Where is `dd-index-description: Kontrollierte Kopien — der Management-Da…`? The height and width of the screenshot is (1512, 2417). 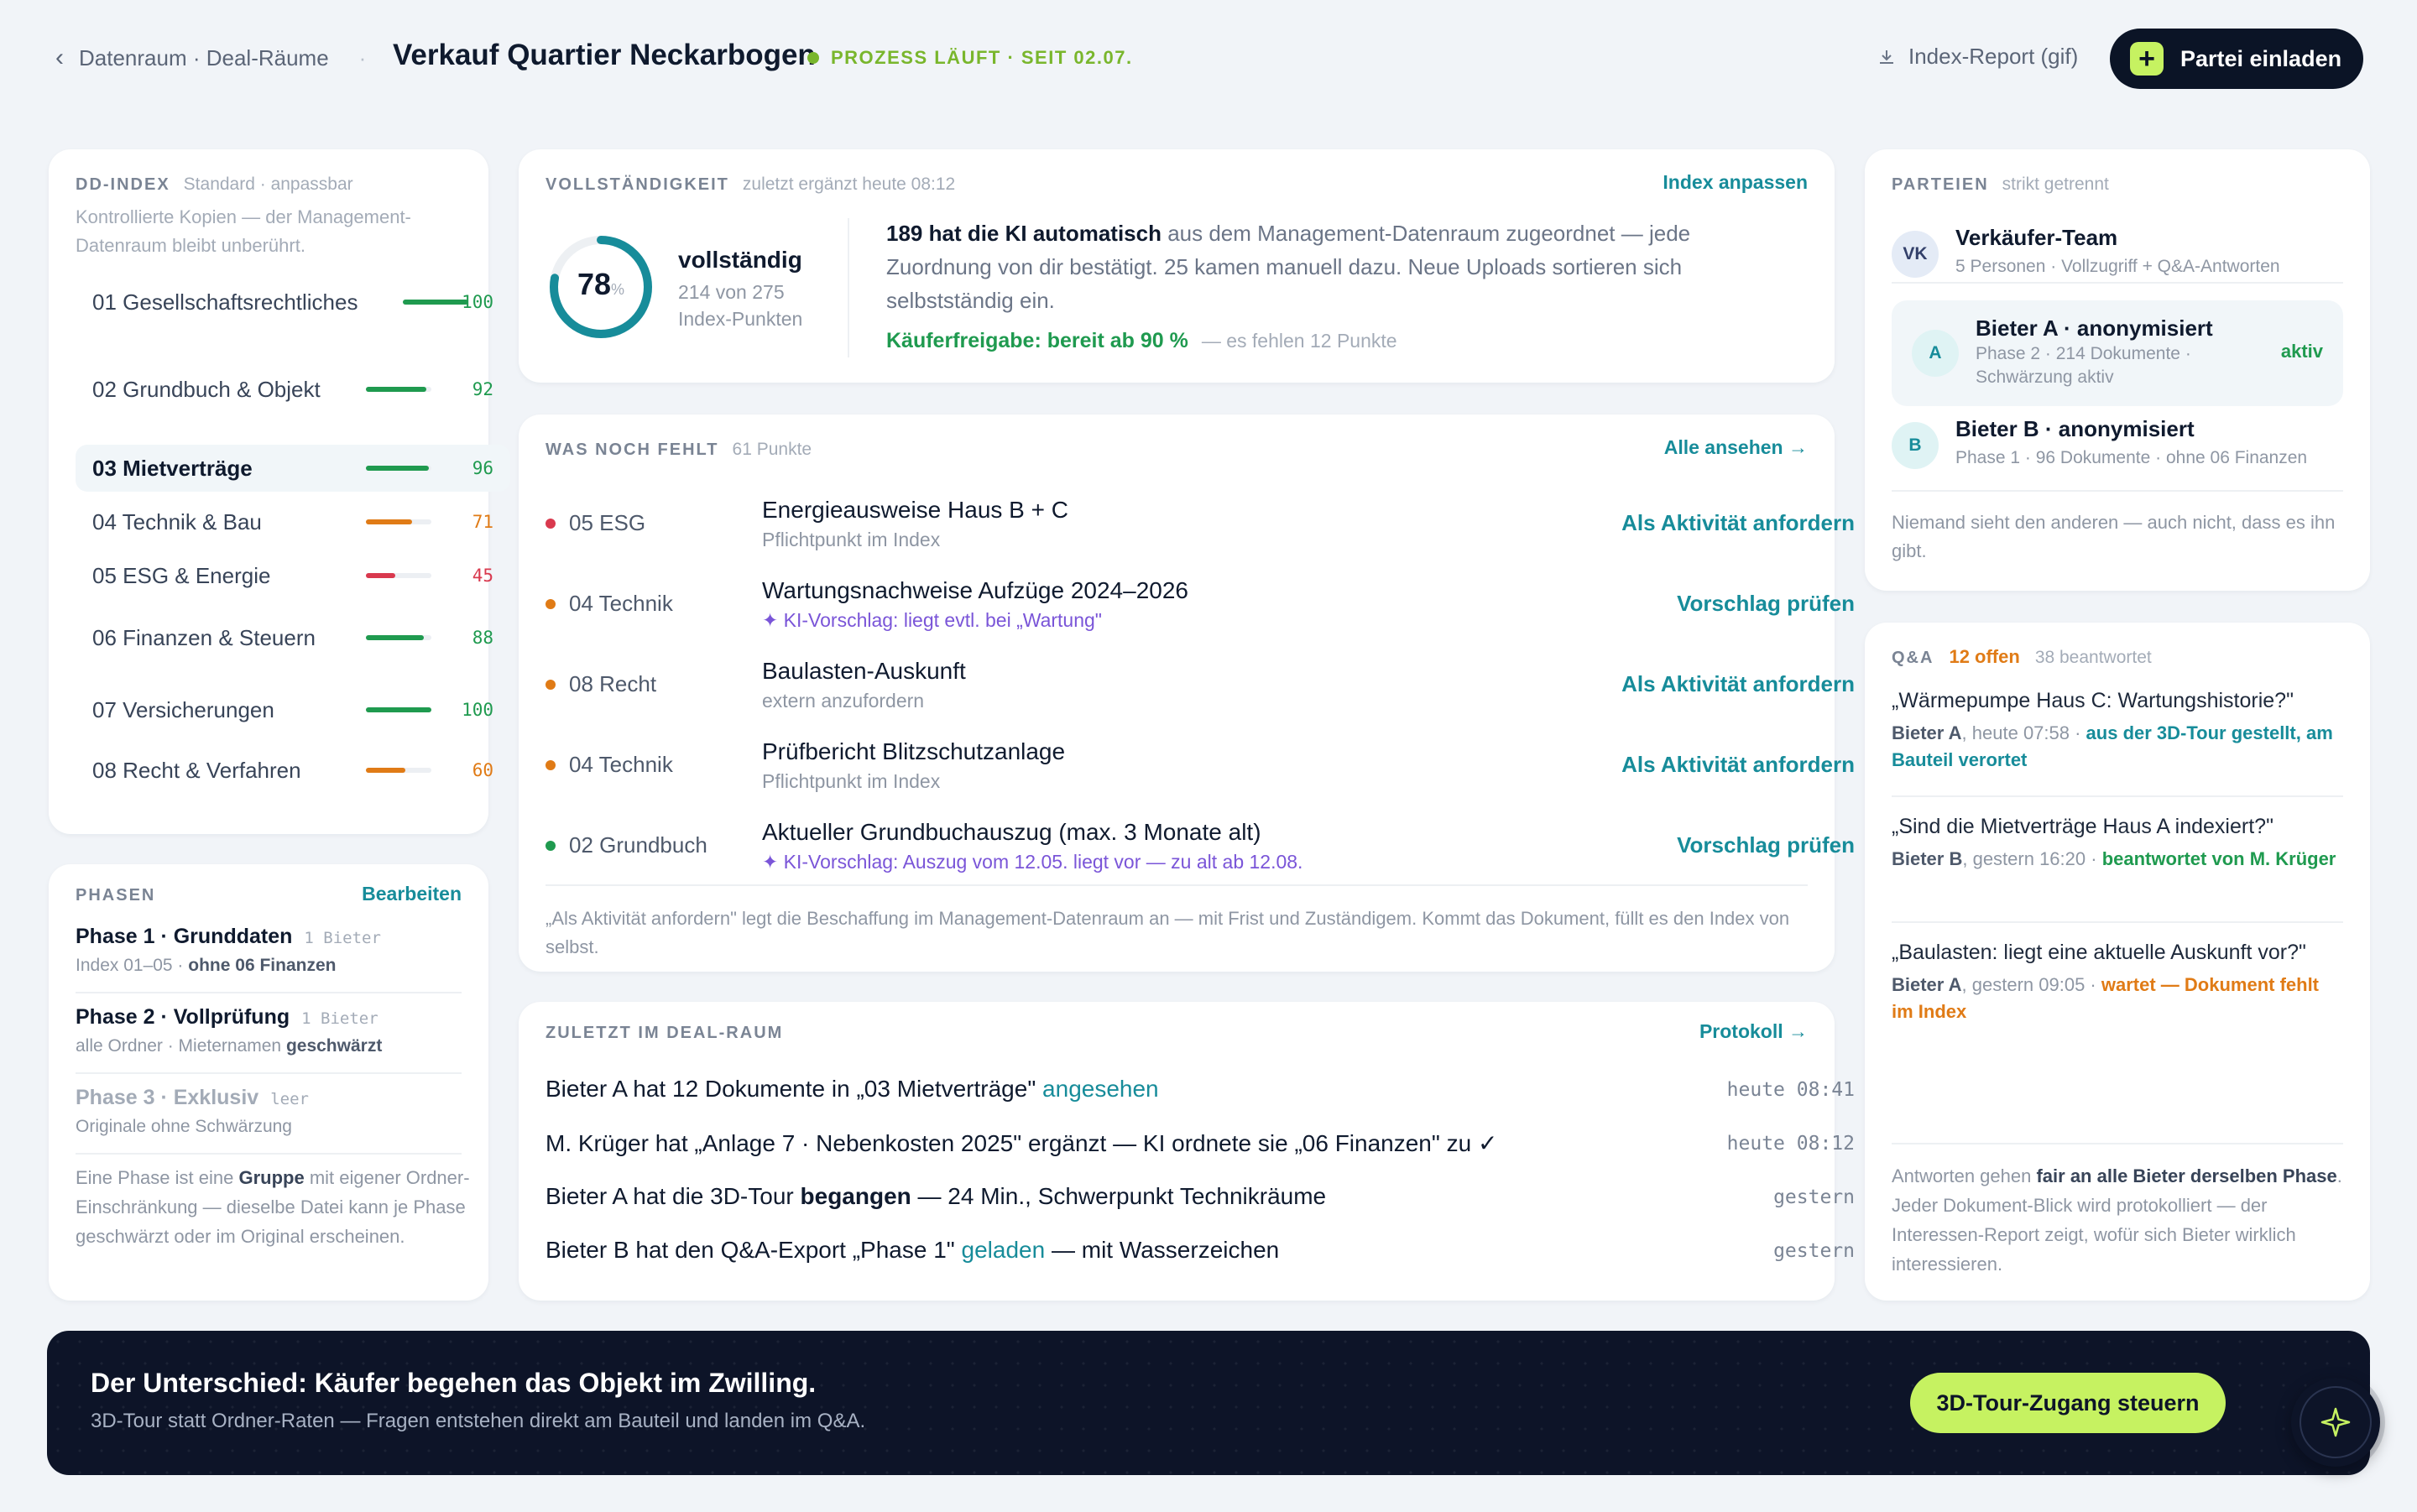
dd-index-description: Kontrollierte Kopien — der Management-Da… is located at coordinates (243, 231).